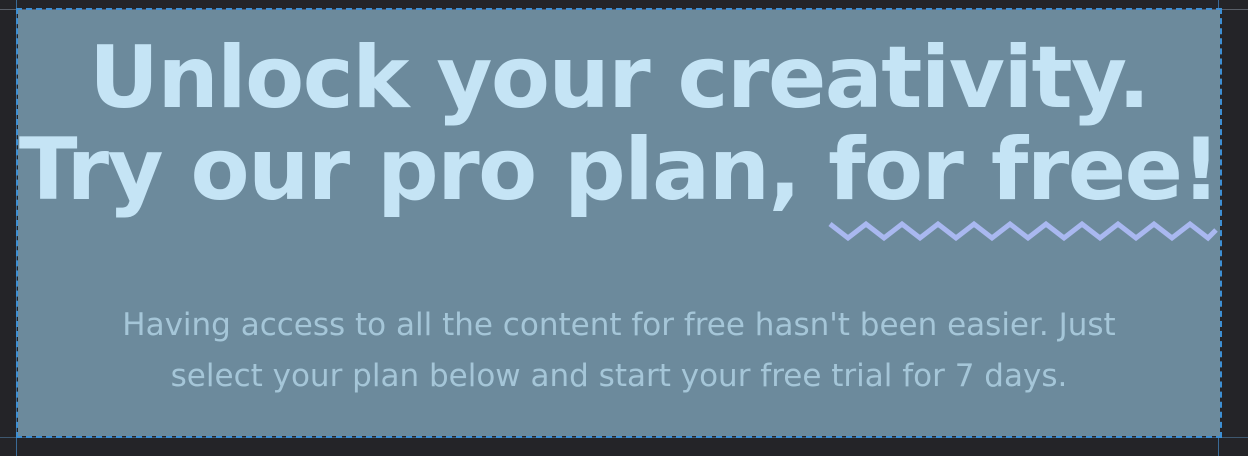  I want to click on headline-highlight-text: for free!, so click(1024, 170).